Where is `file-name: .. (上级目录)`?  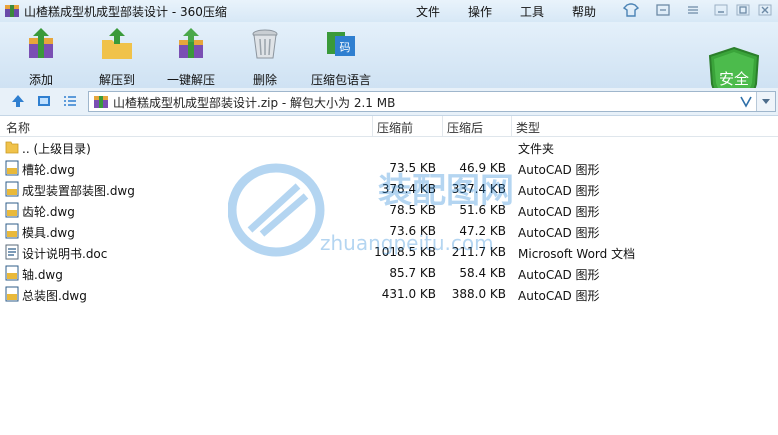 file-name: .. (上级目录) is located at coordinates (56, 149).